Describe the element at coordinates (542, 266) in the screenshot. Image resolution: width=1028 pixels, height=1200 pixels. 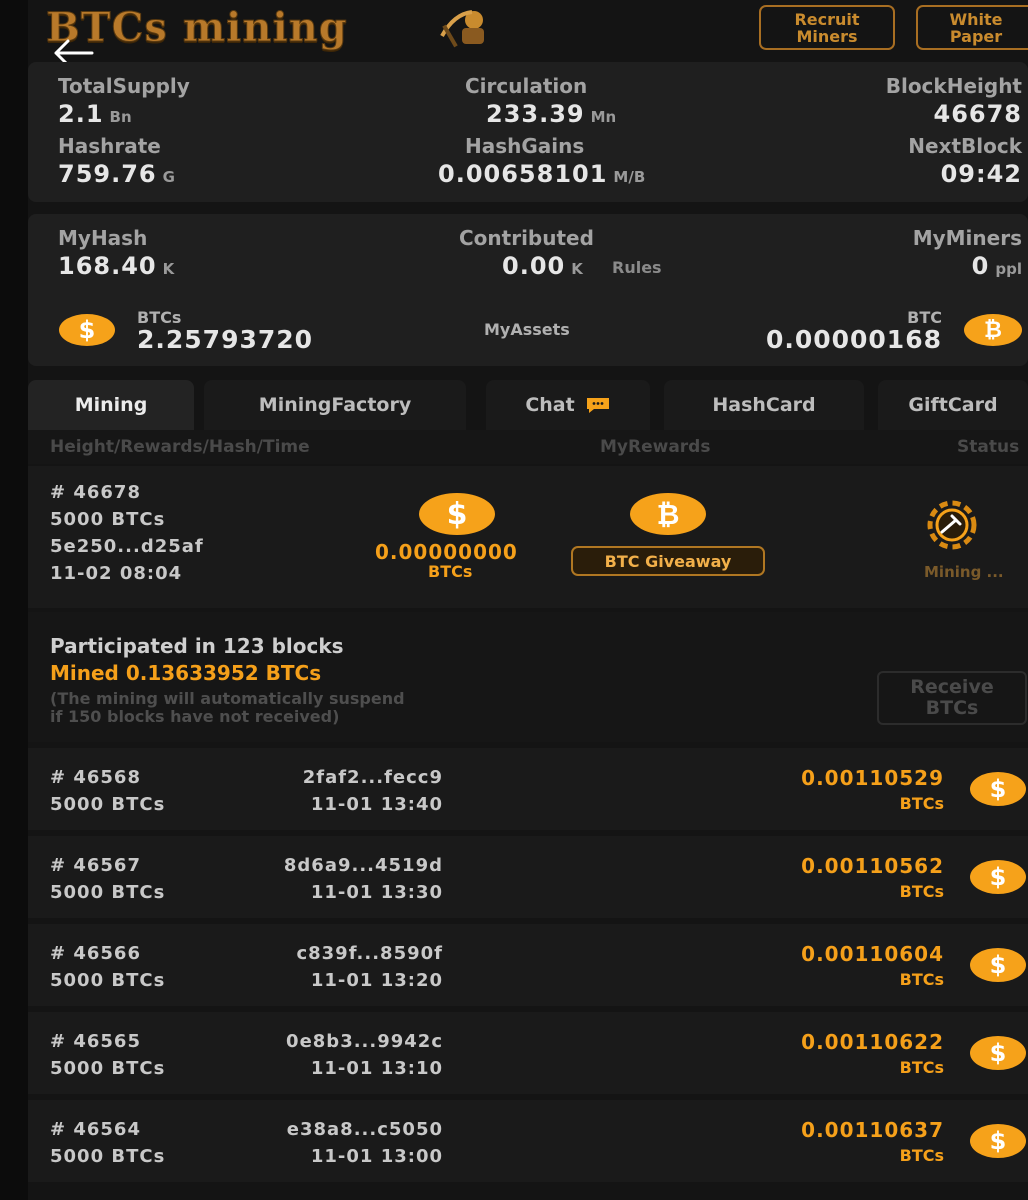
I see `contributed-value: 0.00 K` at that location.